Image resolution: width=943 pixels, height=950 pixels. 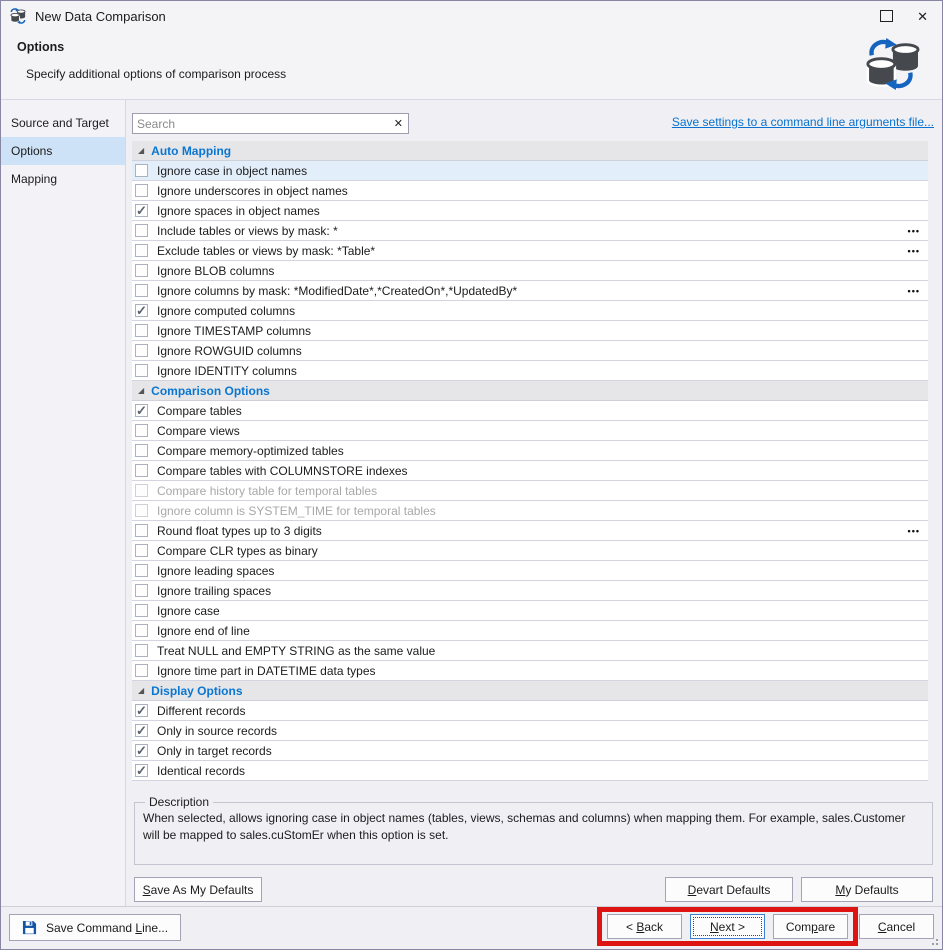 What do you see at coordinates (530, 171) in the screenshot?
I see `option-row: Ignore case in object names` at bounding box center [530, 171].